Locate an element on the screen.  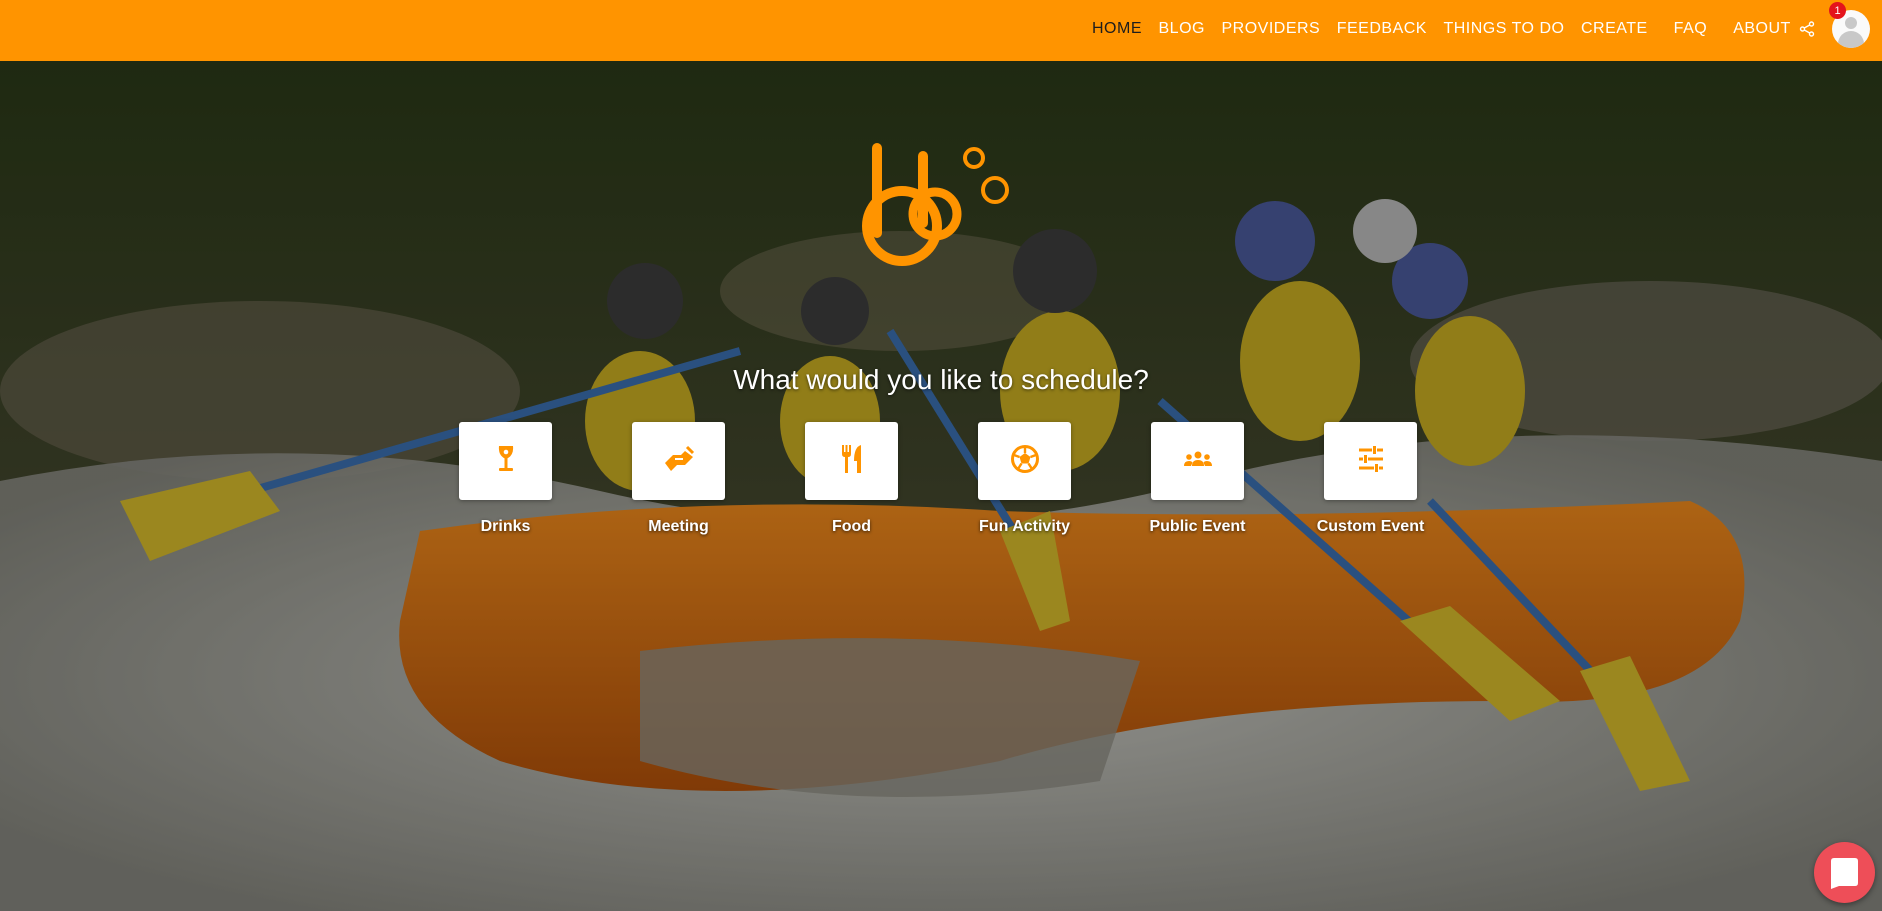
tile-public-event-button is located at coordinates (1197, 461).